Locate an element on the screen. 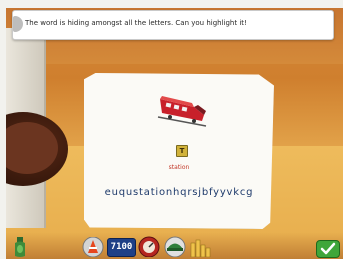 This screenshot has width=343, height=259. letter-row: euqustationhqrsjbfyyvkcg is located at coordinates (179, 192).